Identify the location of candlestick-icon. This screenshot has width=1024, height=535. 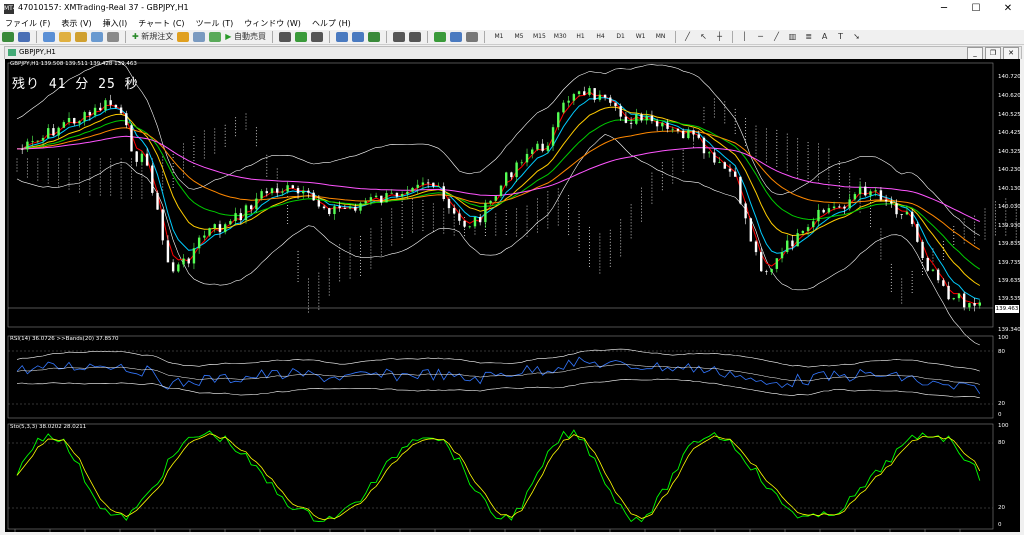
(300, 37).